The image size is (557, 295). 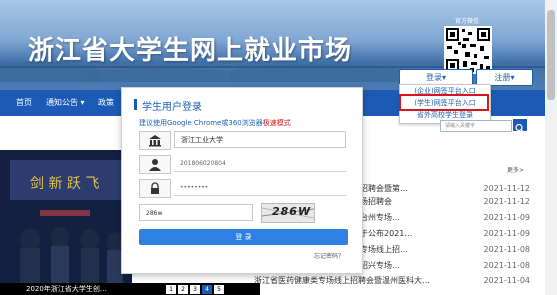 I want to click on modal-title: 学生用户登录, so click(x=172, y=107).